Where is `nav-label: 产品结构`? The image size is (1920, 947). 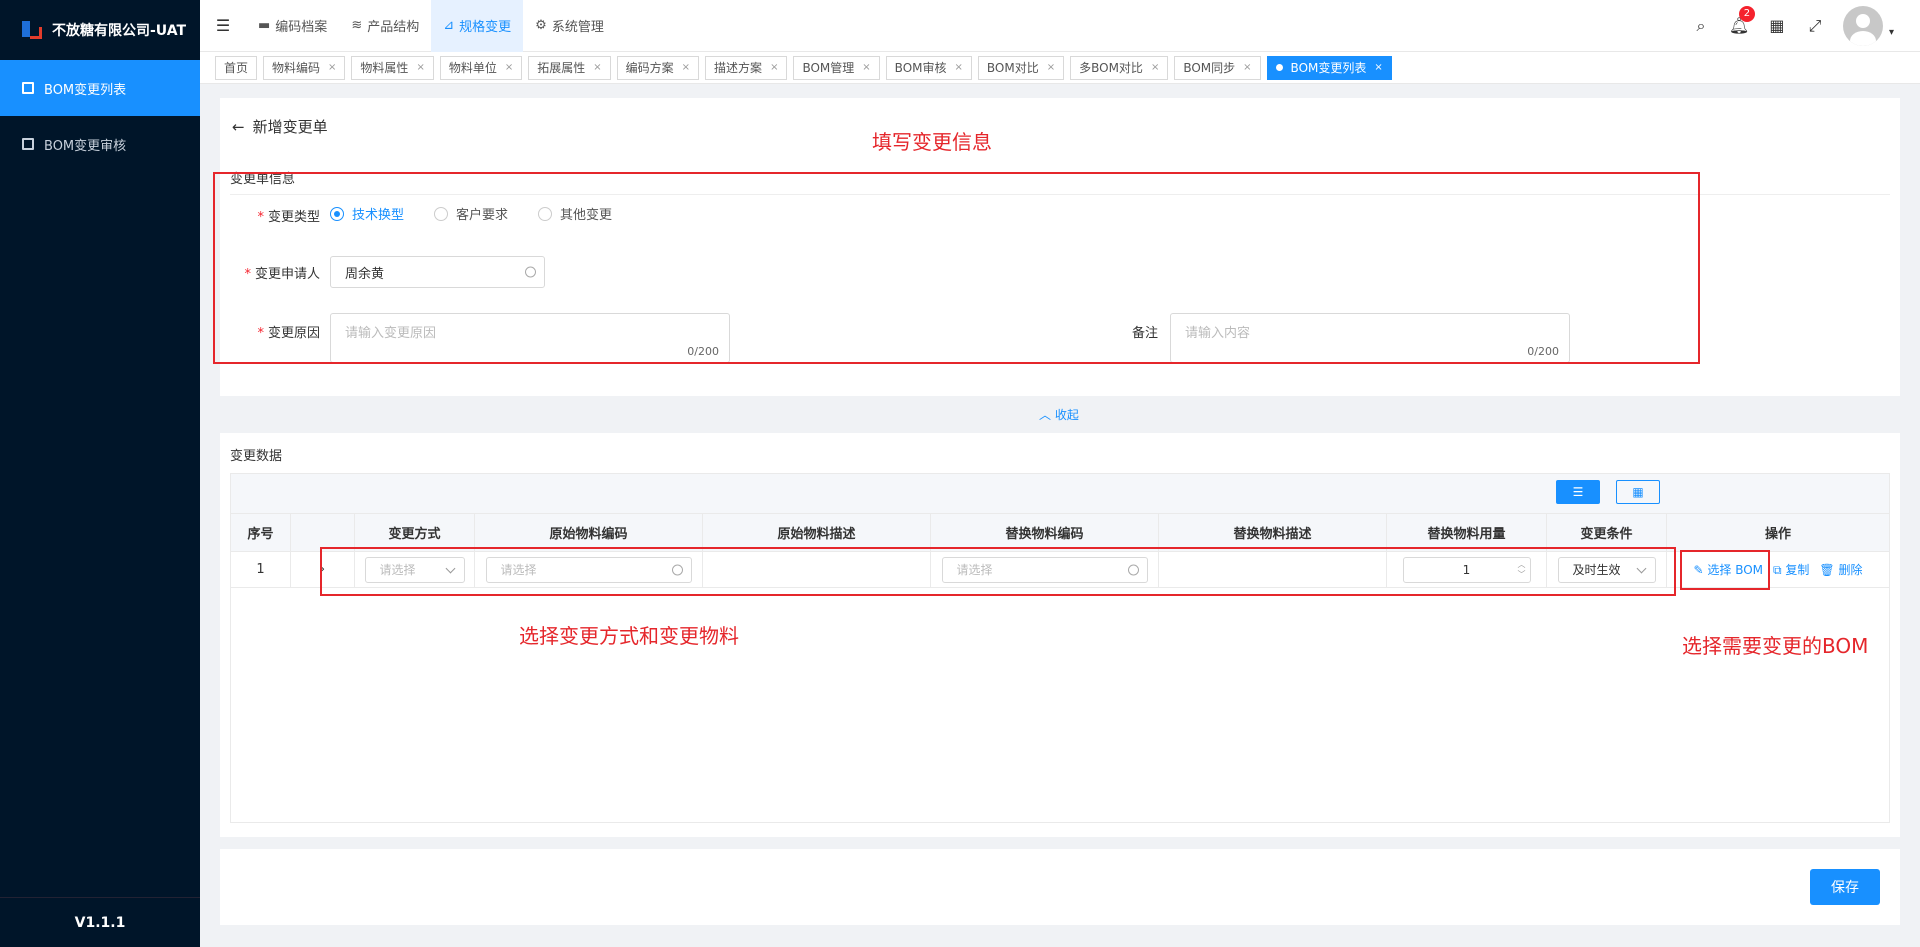
nav-label: 产品结构 is located at coordinates (393, 27).